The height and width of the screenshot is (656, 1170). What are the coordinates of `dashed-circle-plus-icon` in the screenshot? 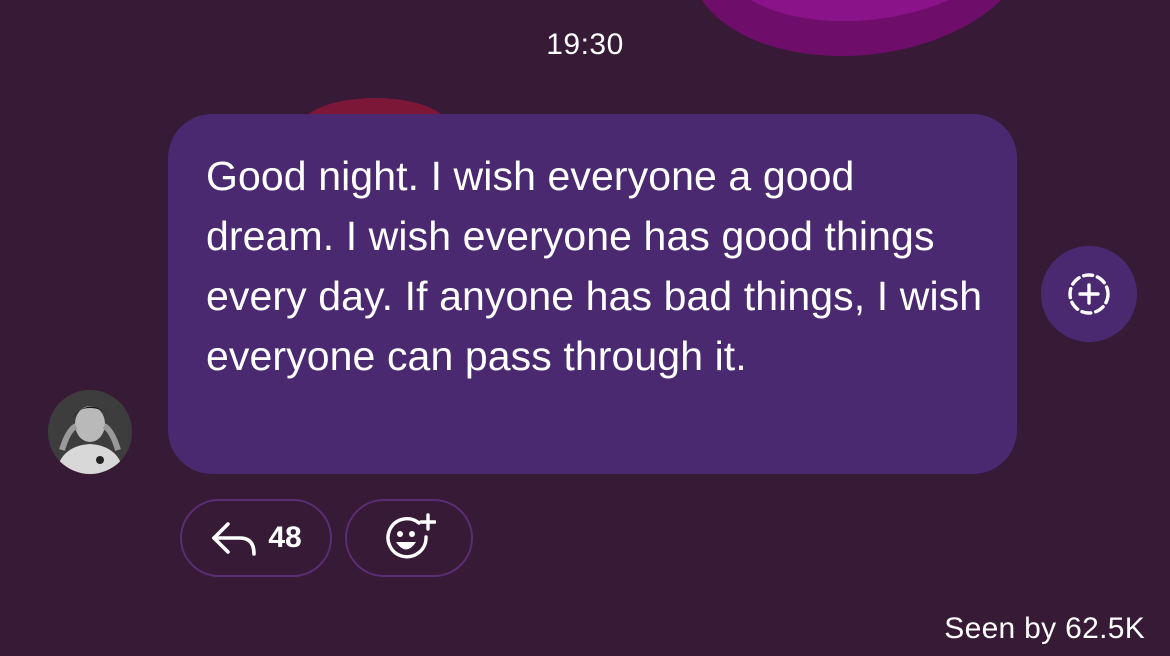 It's located at (1089, 294).